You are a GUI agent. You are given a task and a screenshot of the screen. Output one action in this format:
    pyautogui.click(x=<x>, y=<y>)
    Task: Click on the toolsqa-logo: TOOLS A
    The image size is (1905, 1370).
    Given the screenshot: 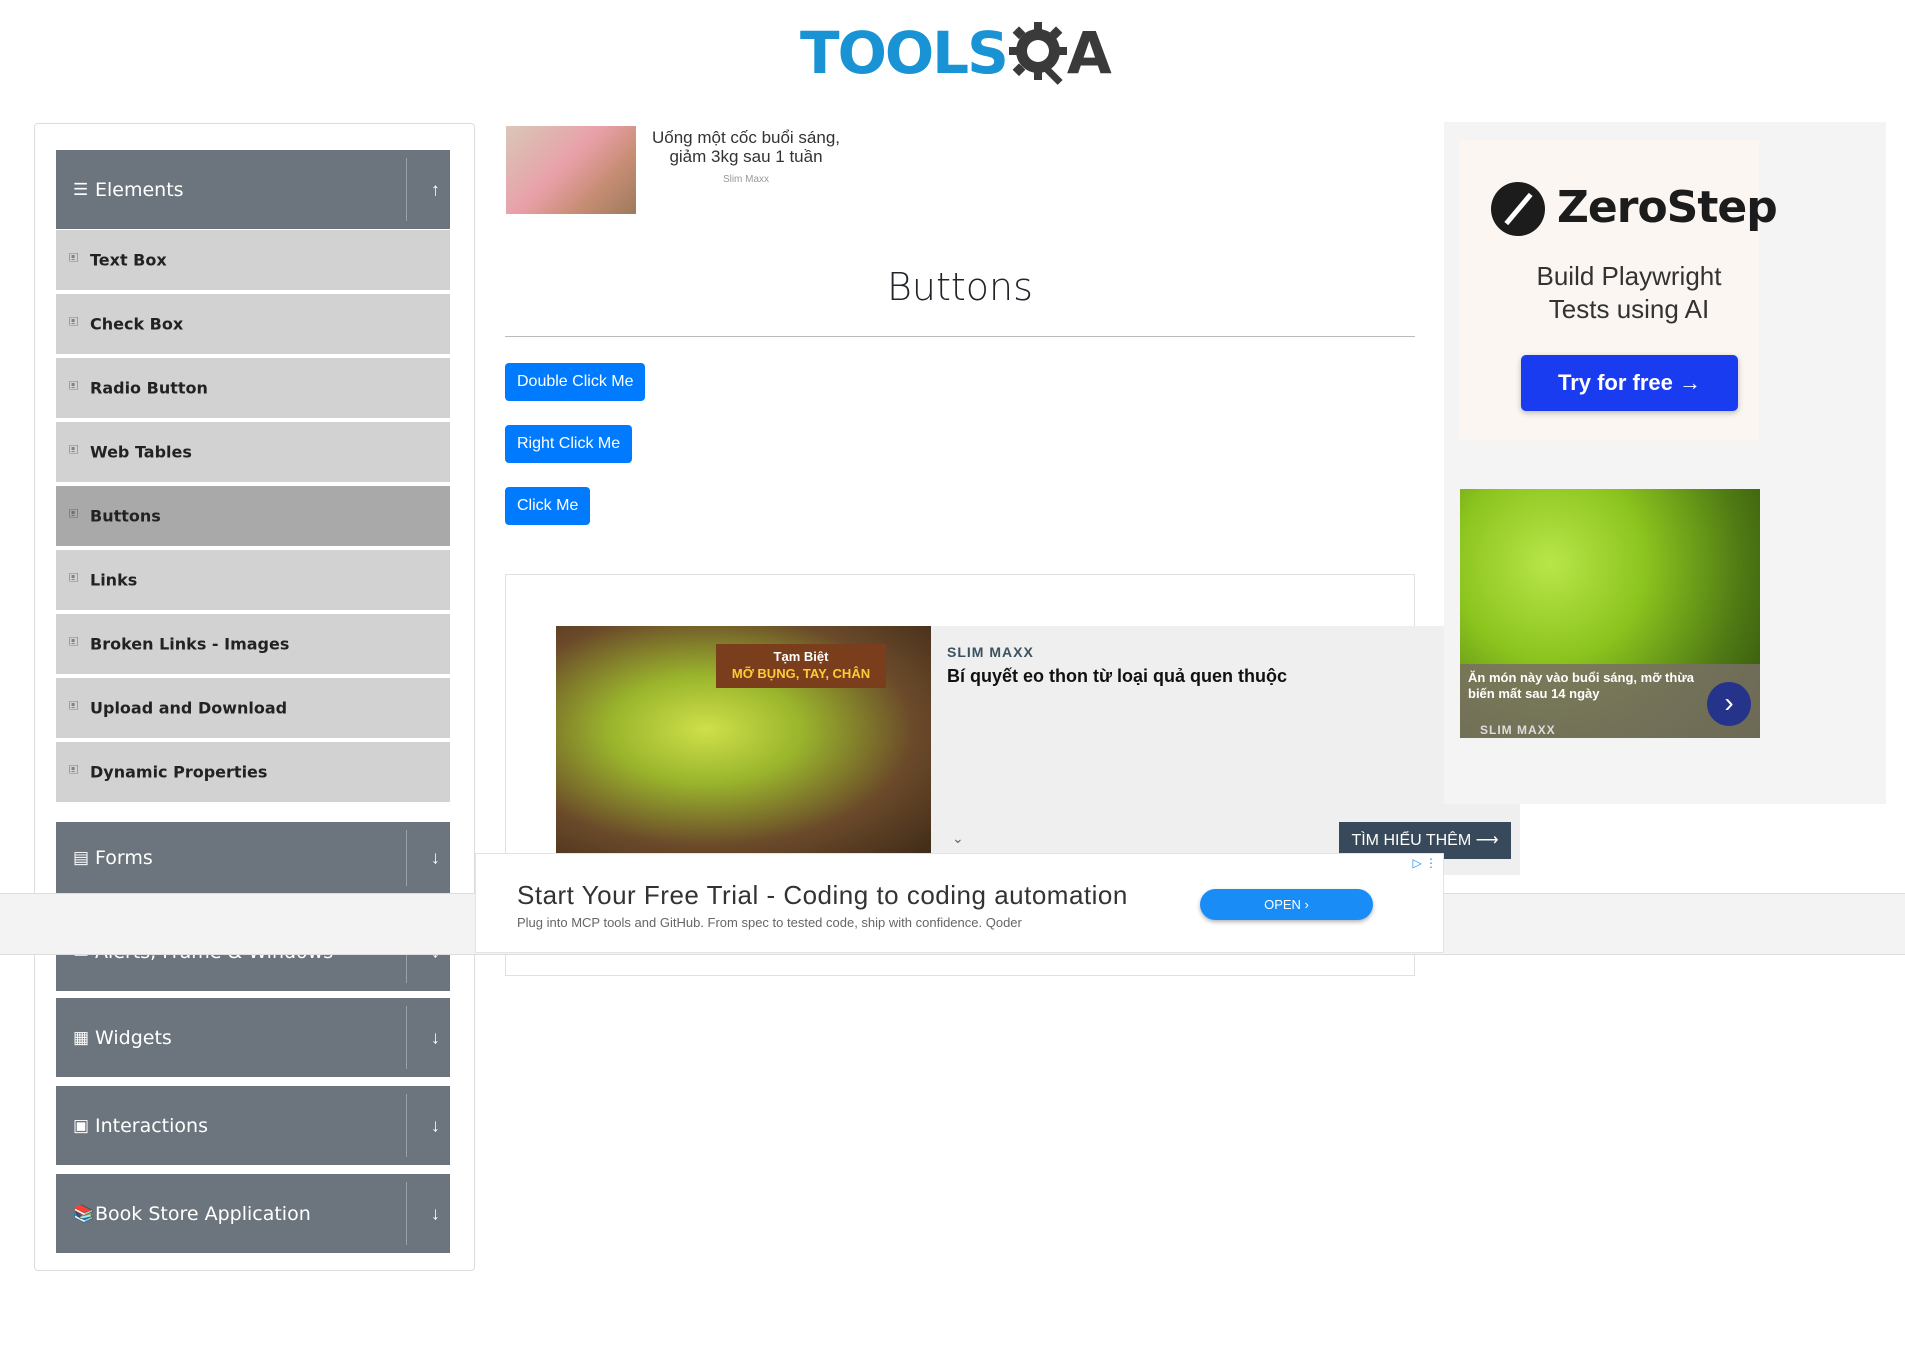 What is the action you would take?
    pyautogui.click(x=956, y=53)
    